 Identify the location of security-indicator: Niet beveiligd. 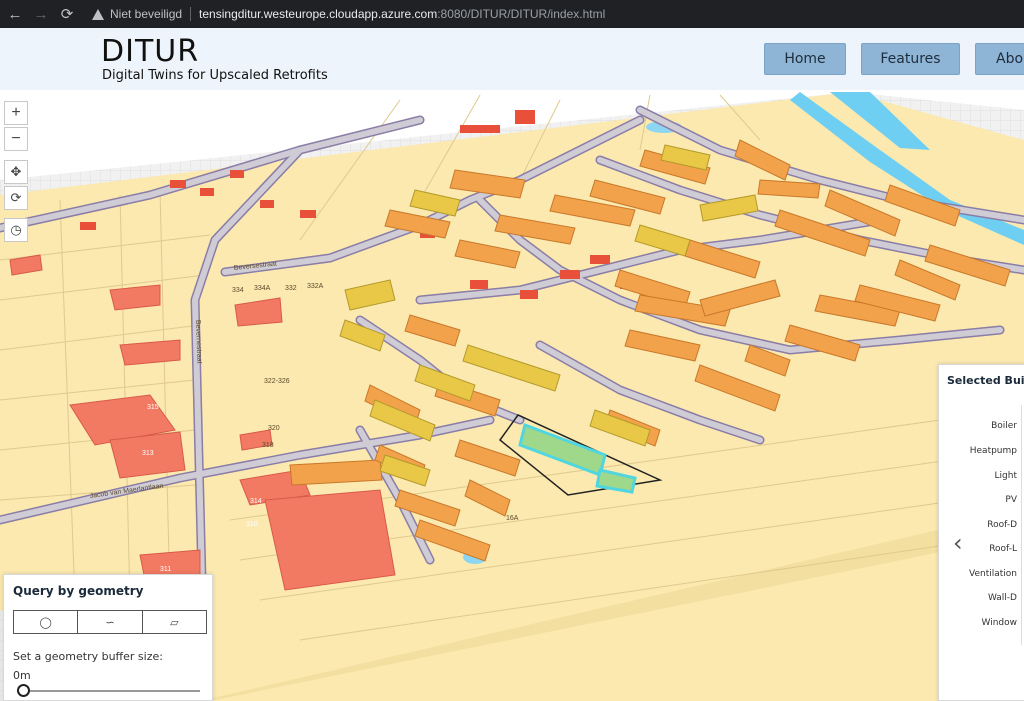
(137, 14).